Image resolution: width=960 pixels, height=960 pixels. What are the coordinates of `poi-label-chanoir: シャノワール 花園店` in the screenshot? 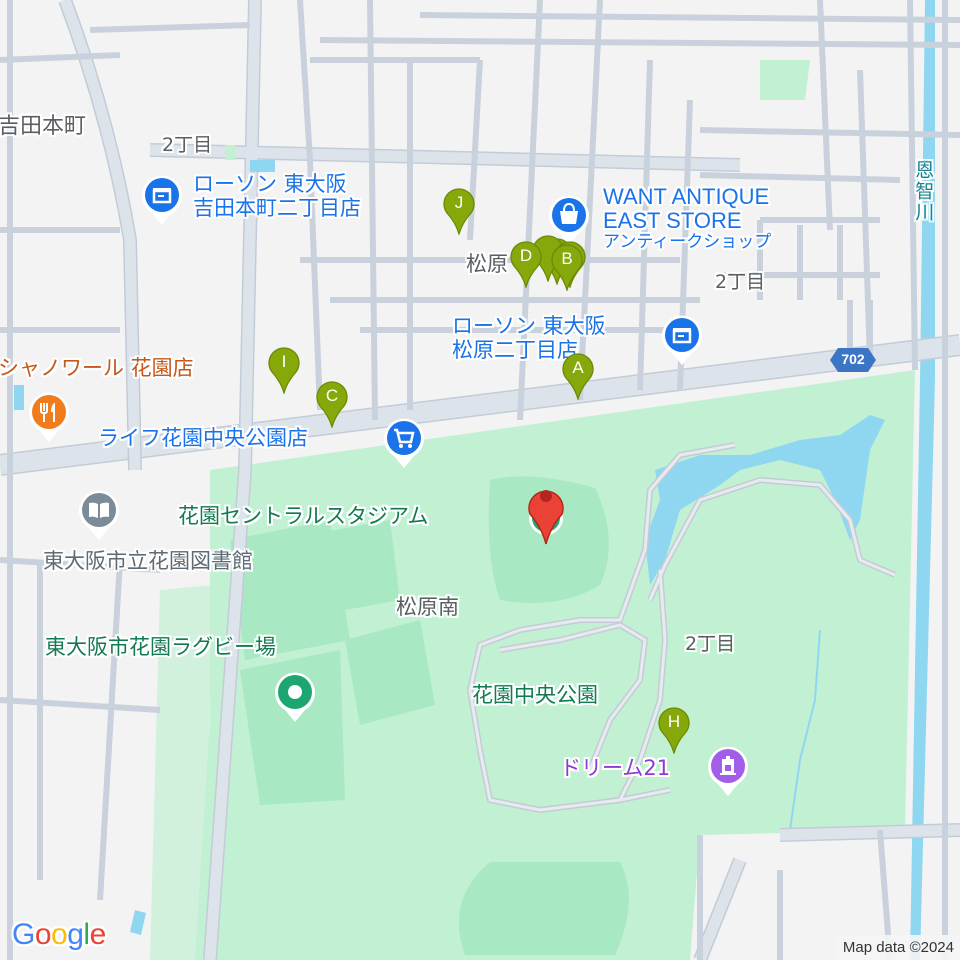 It's located at (97, 368).